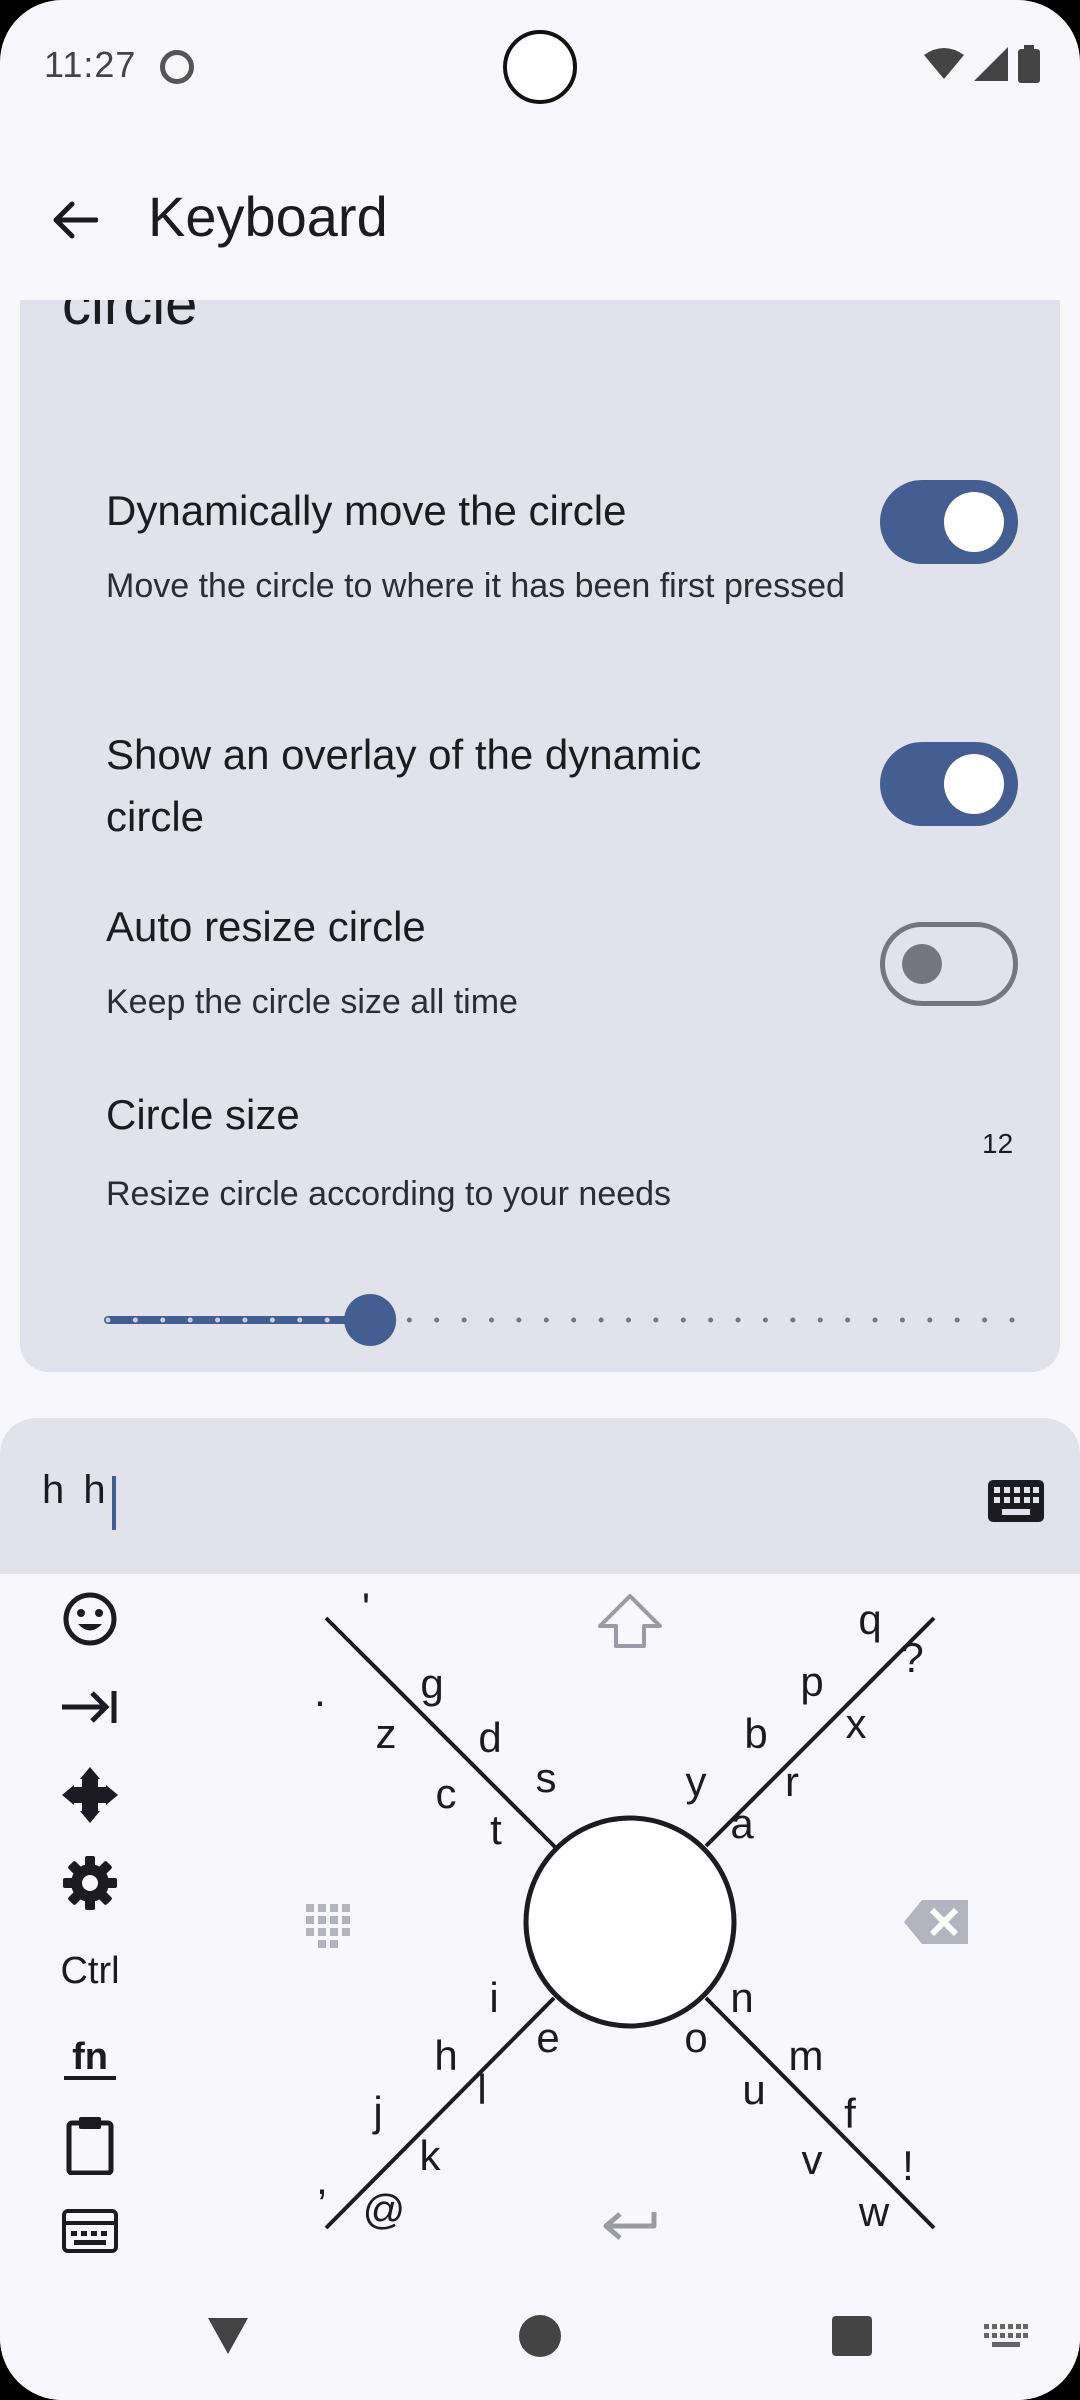  What do you see at coordinates (1016, 1501) in the screenshot?
I see `keyboard-icon` at bounding box center [1016, 1501].